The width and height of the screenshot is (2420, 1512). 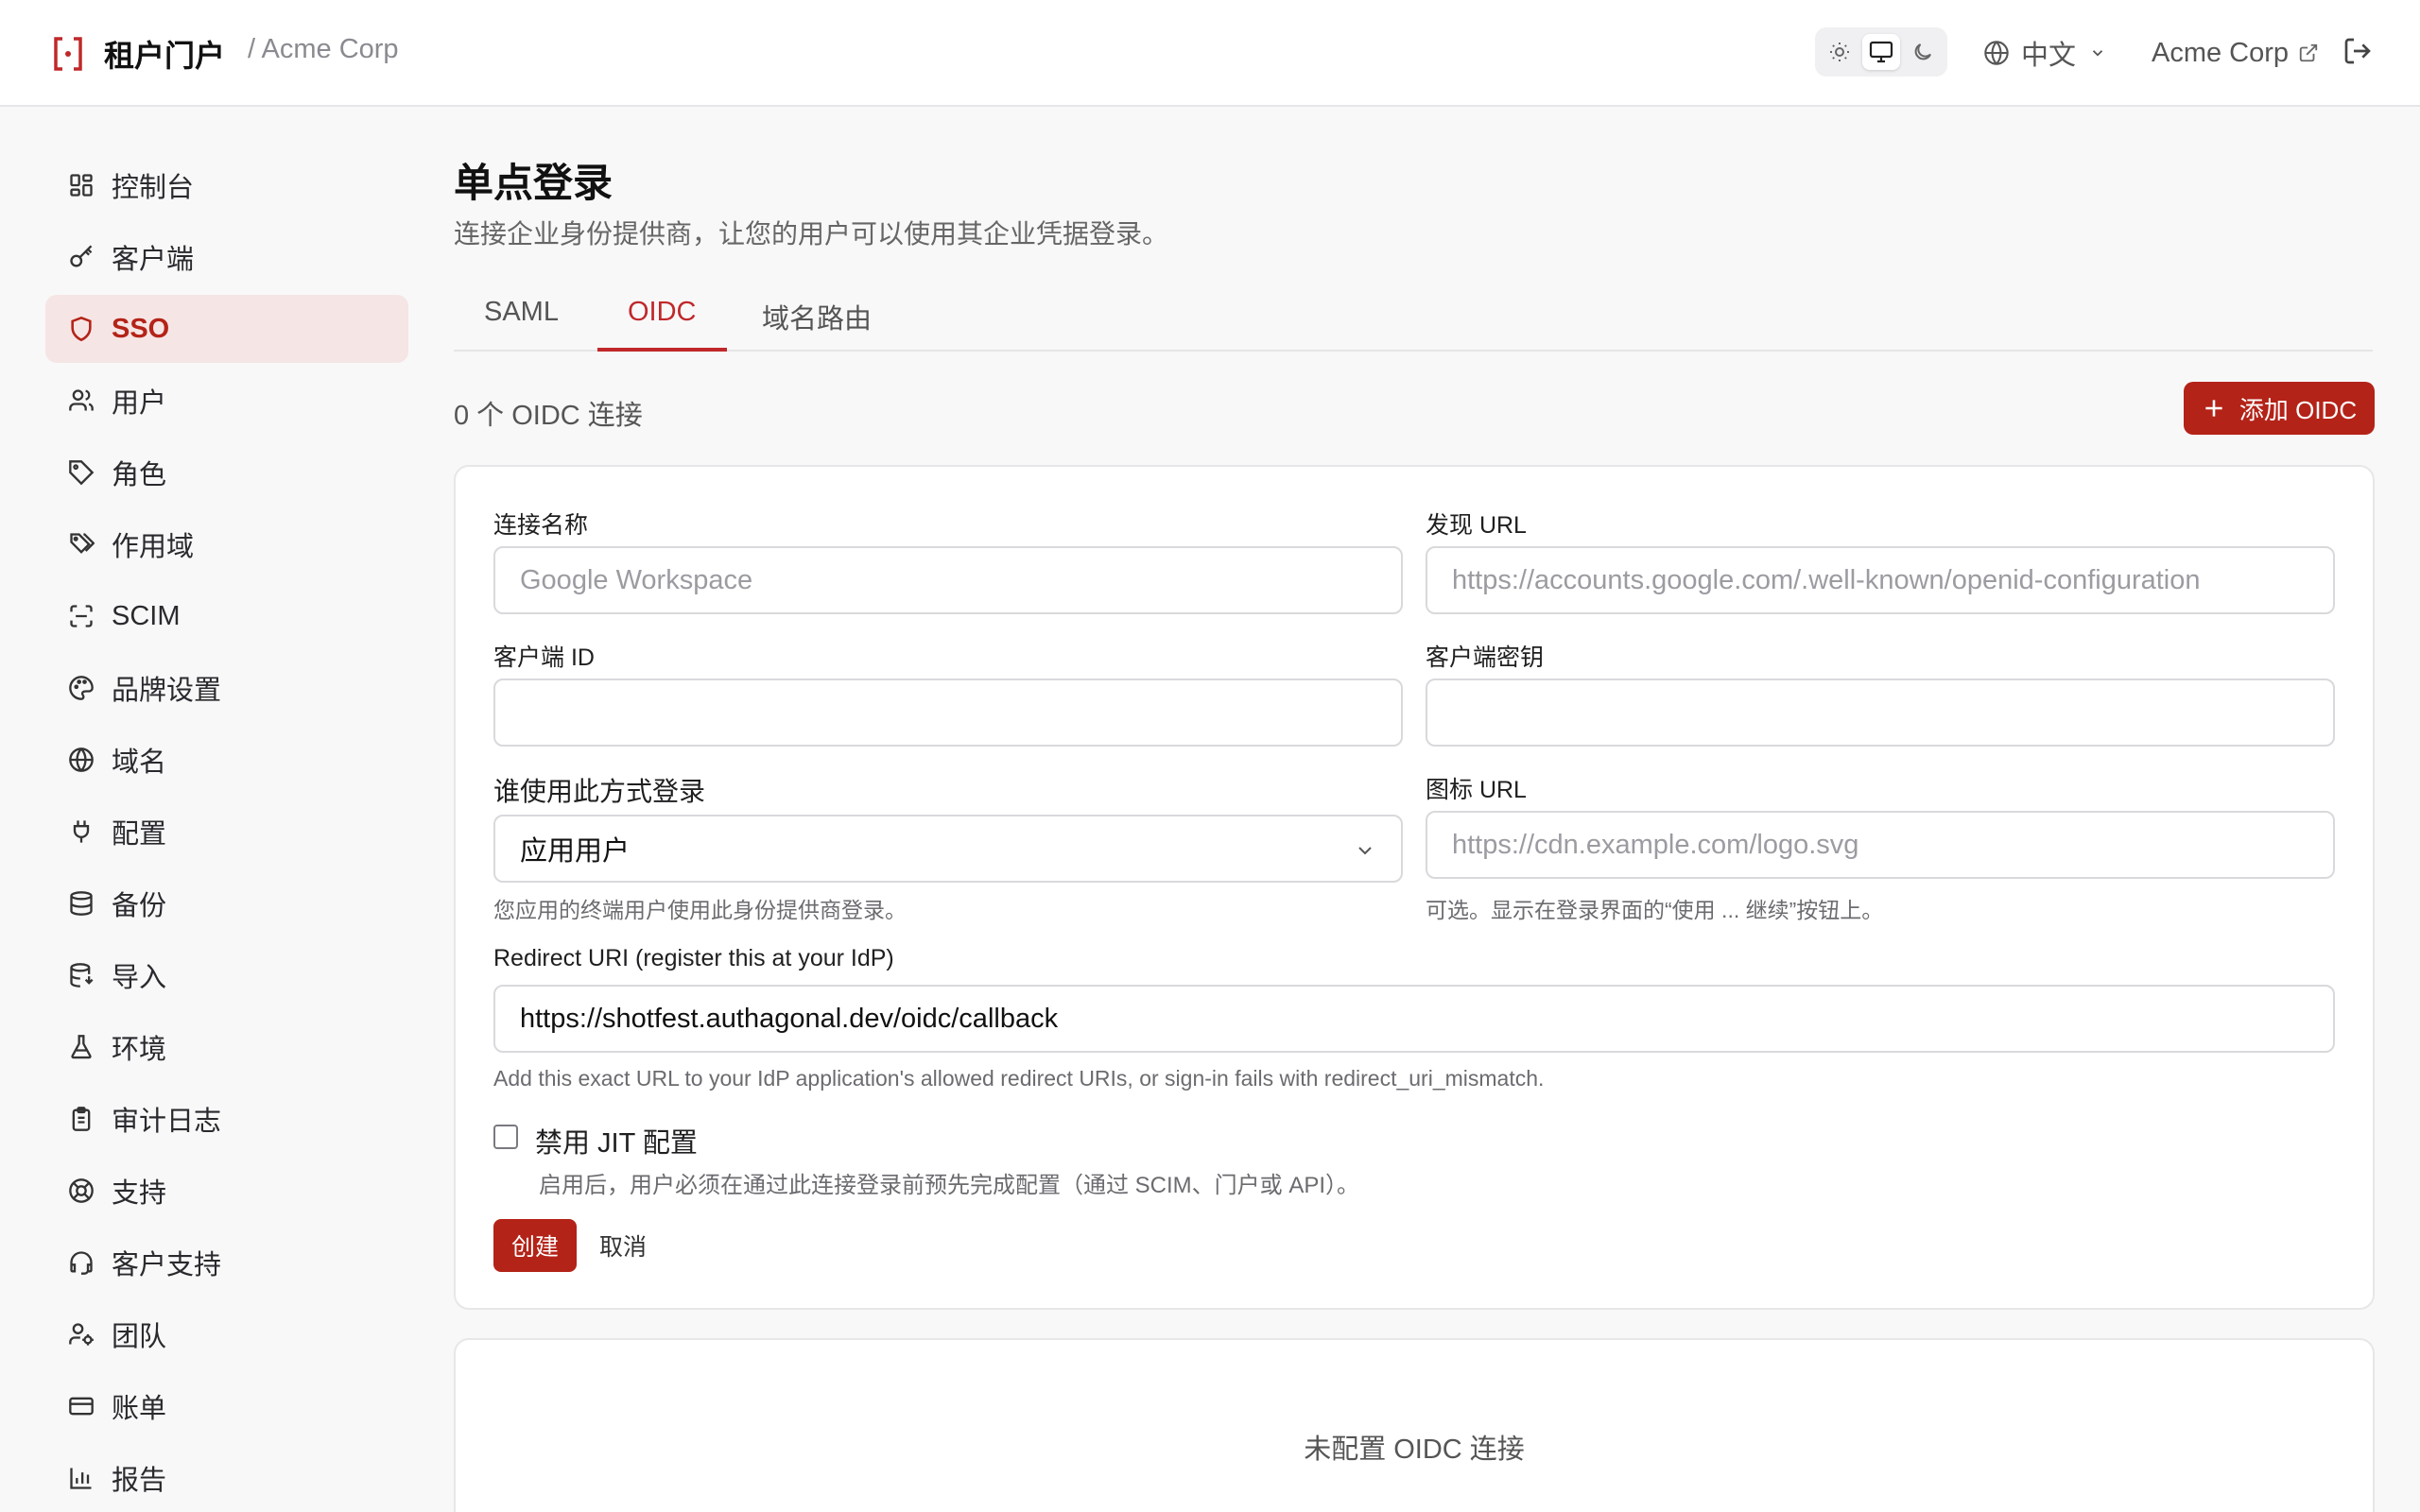 I want to click on plug-icon, so click(x=81, y=831).